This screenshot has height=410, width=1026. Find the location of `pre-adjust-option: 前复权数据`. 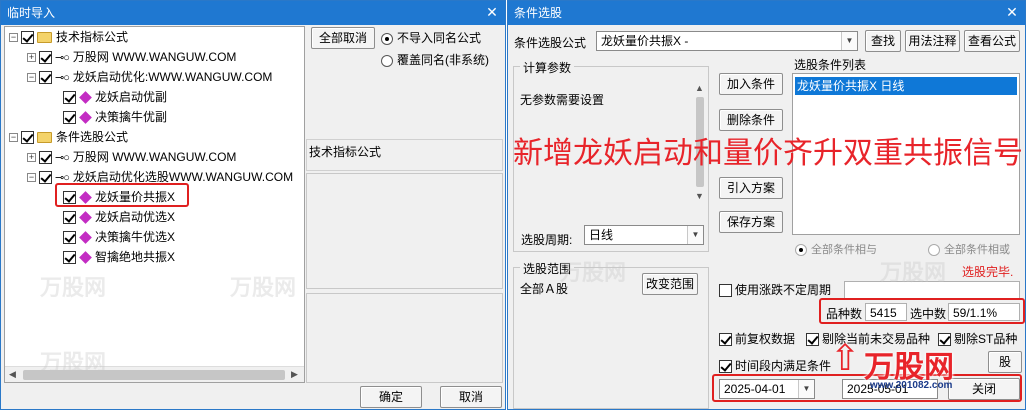

pre-adjust-option: 前复权数据 is located at coordinates (757, 338).